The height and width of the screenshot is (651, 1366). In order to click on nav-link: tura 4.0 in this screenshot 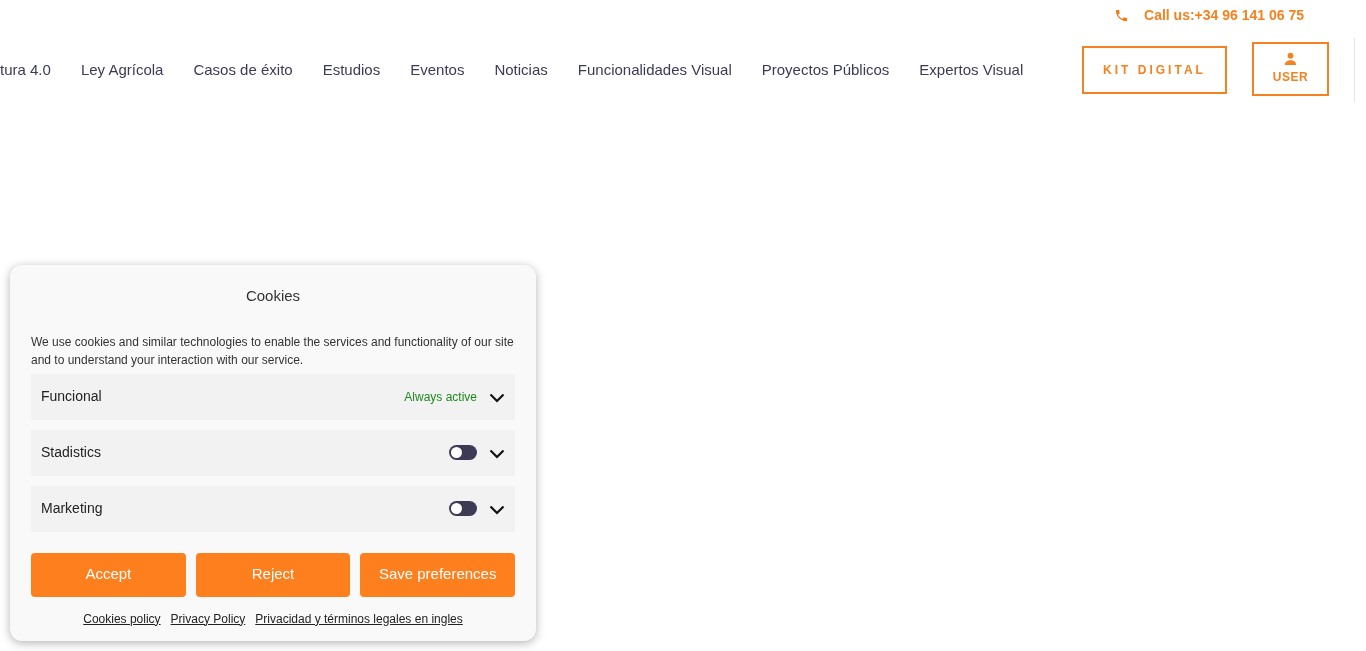, I will do `click(25, 70)`.